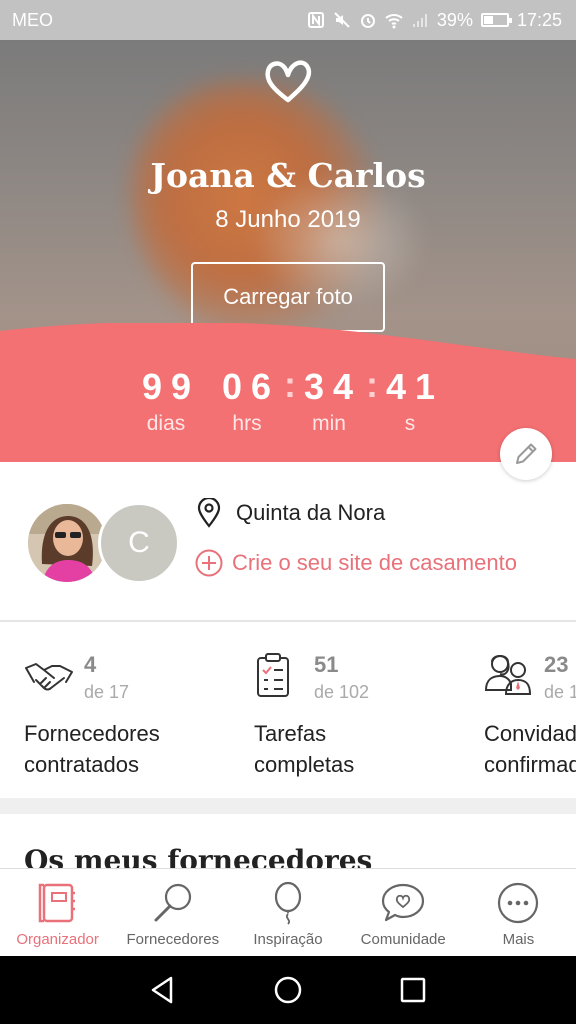 The width and height of the screenshot is (576, 1024). Describe the element at coordinates (172, 902) in the screenshot. I see `search-icon` at that location.